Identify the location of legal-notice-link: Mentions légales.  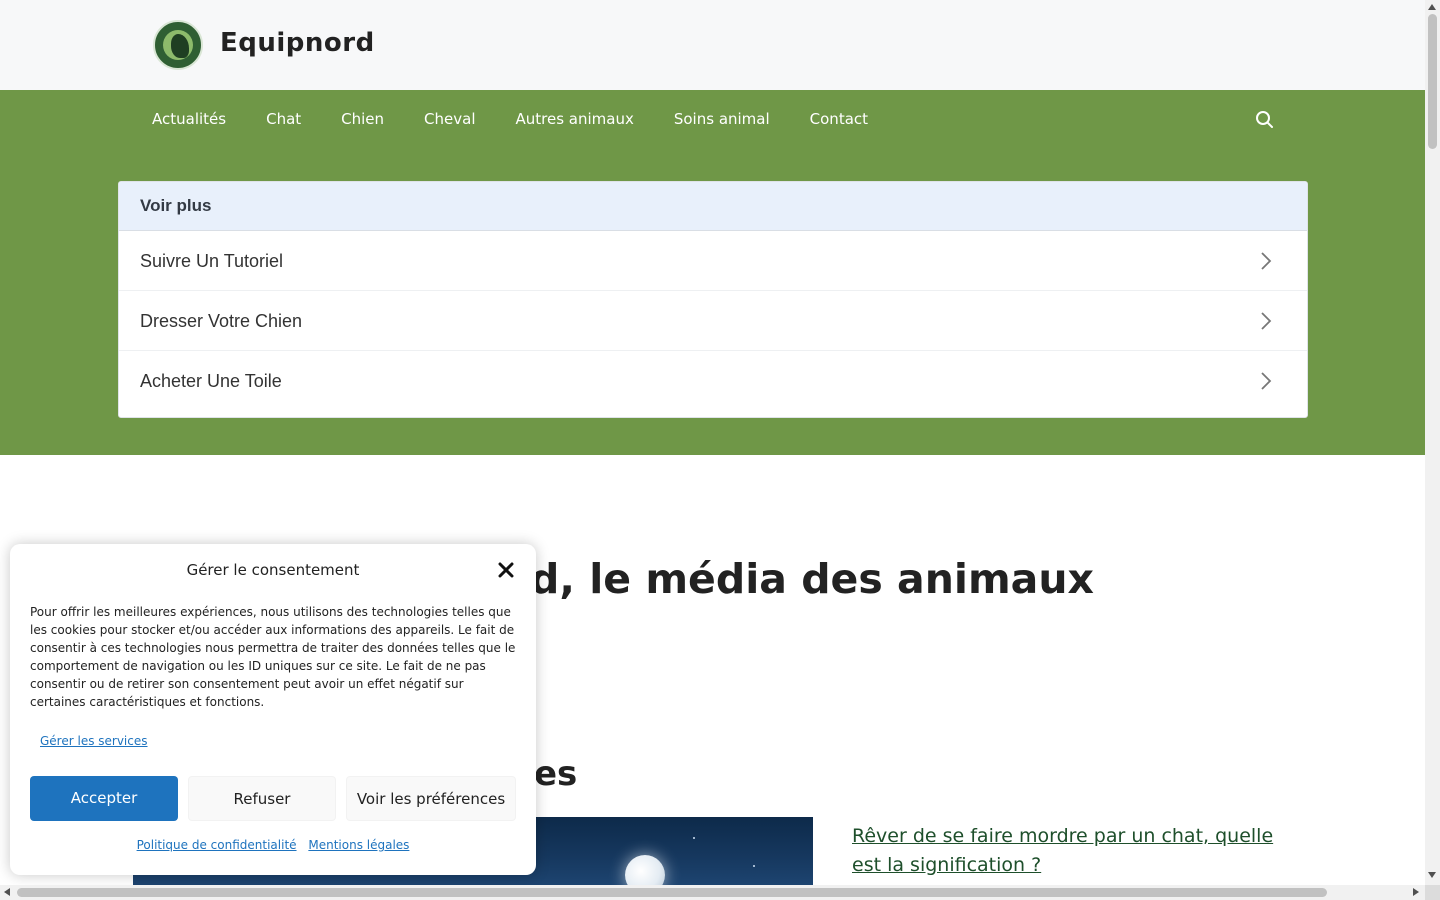
(358, 845).